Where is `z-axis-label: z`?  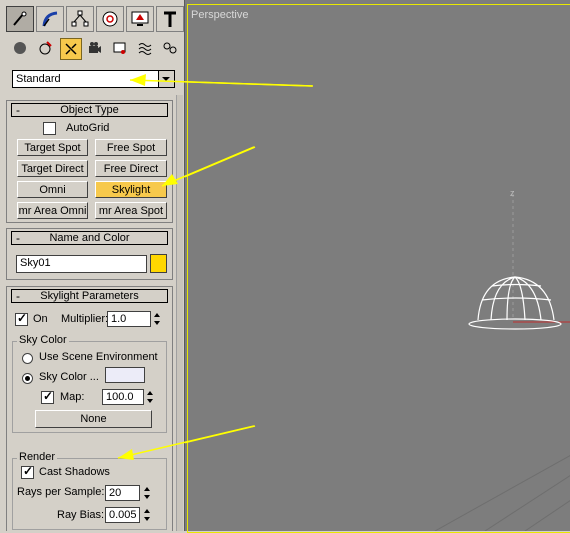
z-axis-label: z is located at coordinates (512, 193).